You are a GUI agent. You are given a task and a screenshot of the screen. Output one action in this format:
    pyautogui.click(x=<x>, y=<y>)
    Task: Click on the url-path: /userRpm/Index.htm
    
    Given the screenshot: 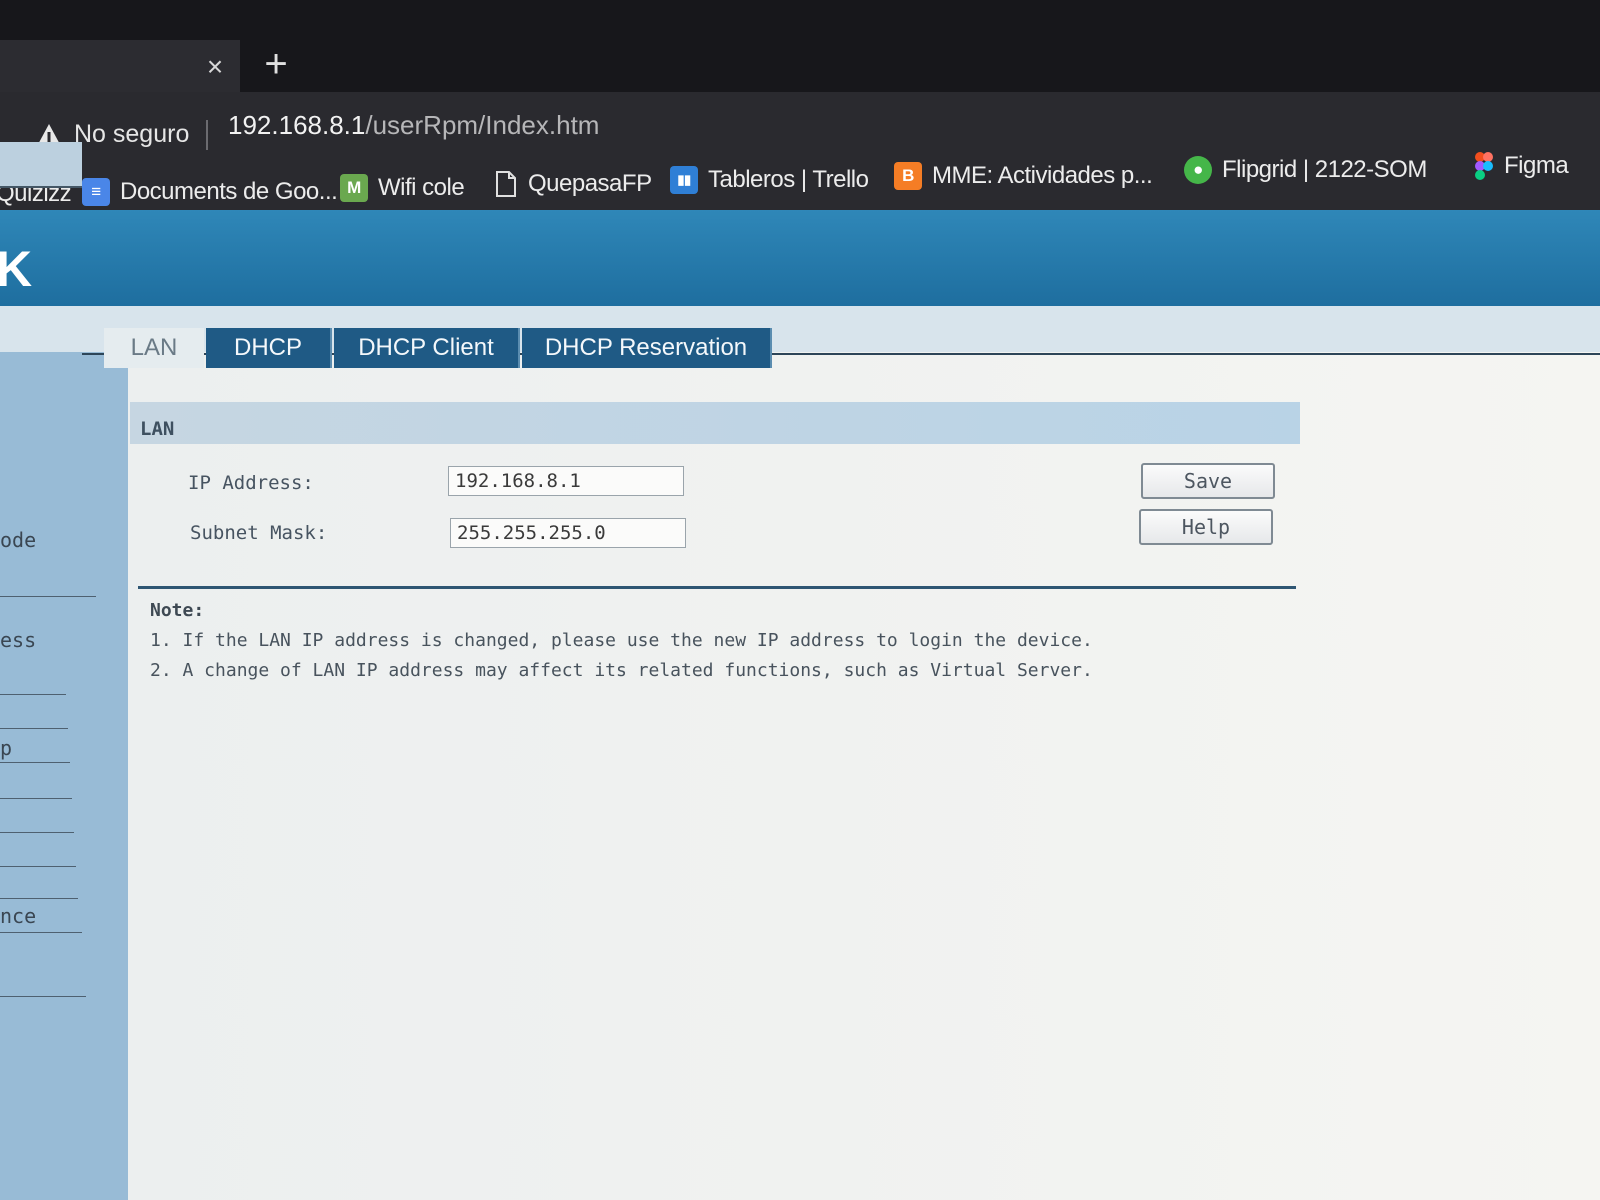 What is the action you would take?
    pyautogui.click(x=482, y=125)
    